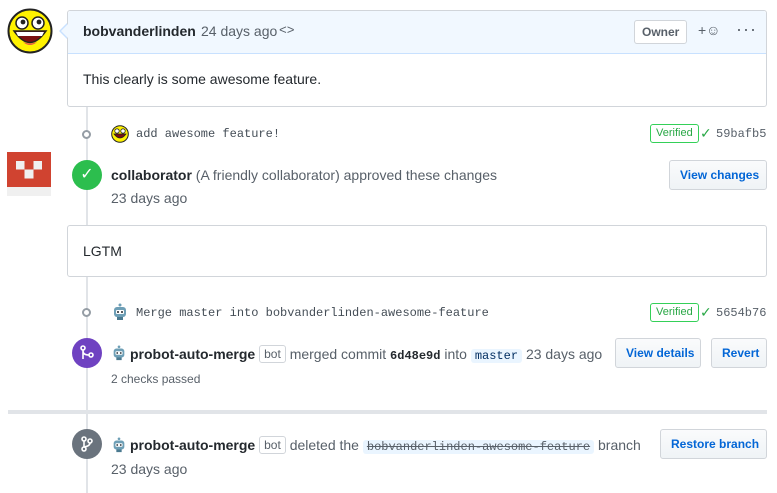 The image size is (777, 493). Describe the element at coordinates (658, 353) in the screenshot. I see `view-details-button: View details` at that location.